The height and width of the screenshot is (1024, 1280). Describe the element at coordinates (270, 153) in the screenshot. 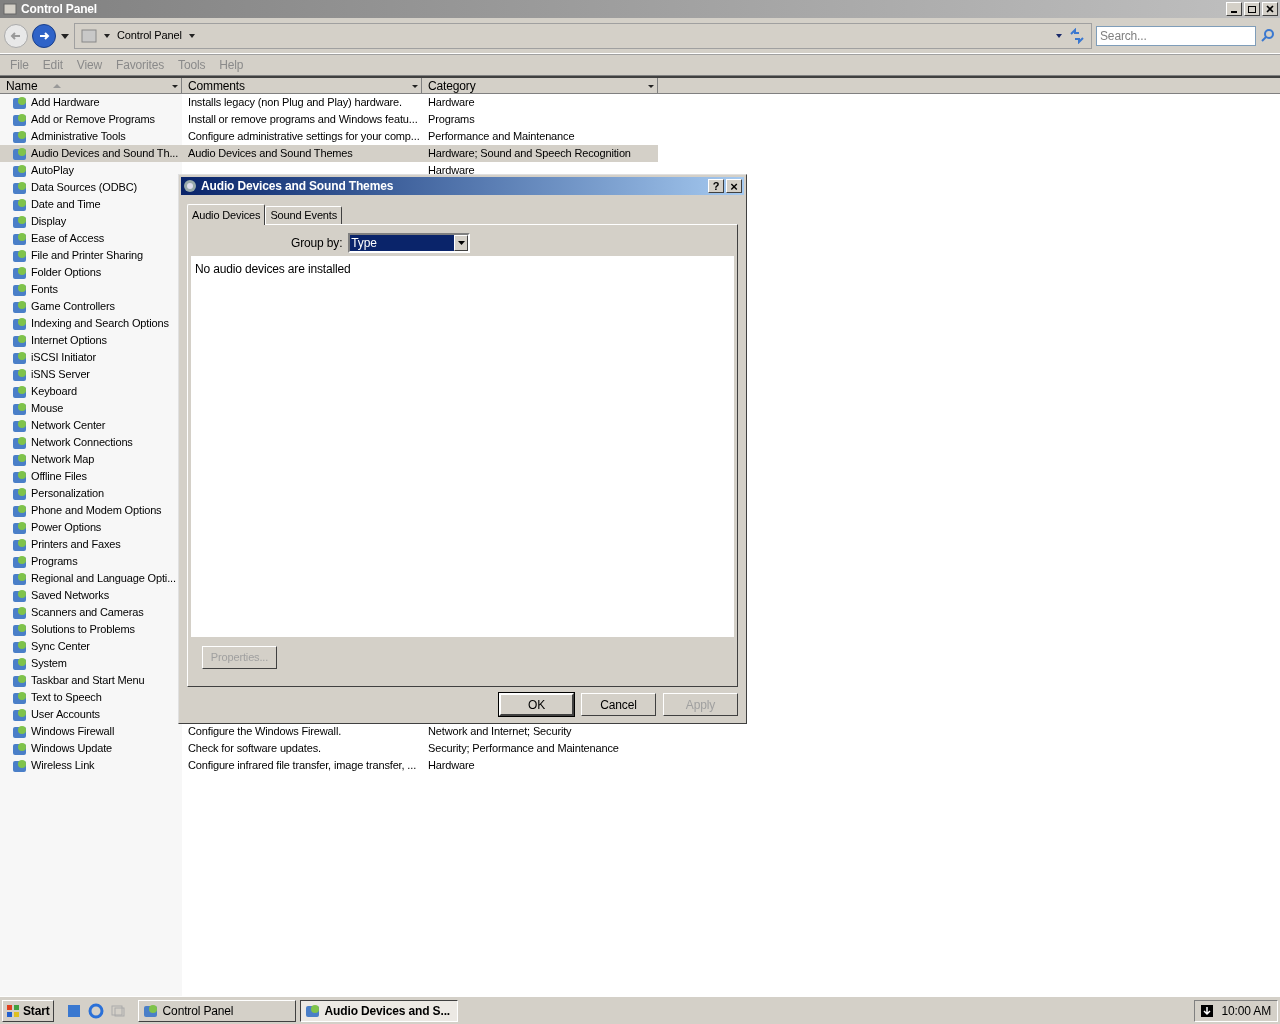

I see `comment-text: Audio Devices and Sound Themes` at that location.